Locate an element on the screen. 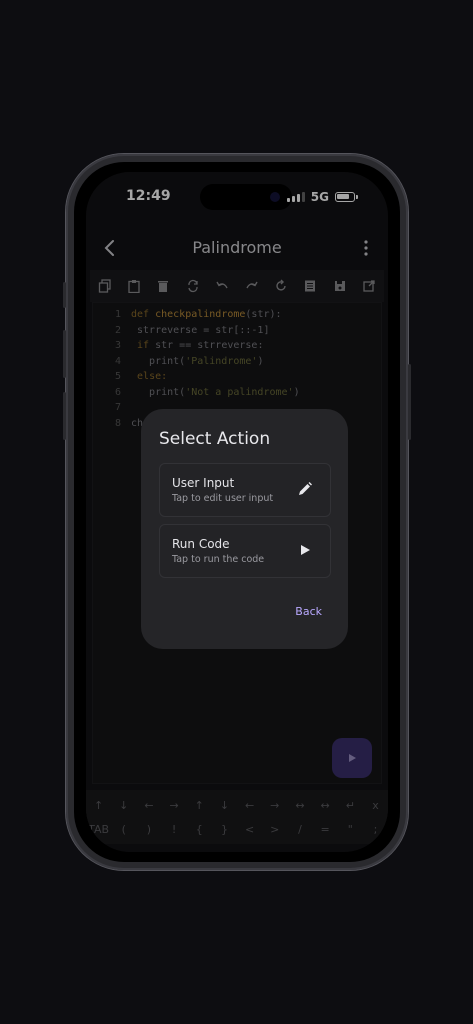  option-title: User Input is located at coordinates (203, 483).